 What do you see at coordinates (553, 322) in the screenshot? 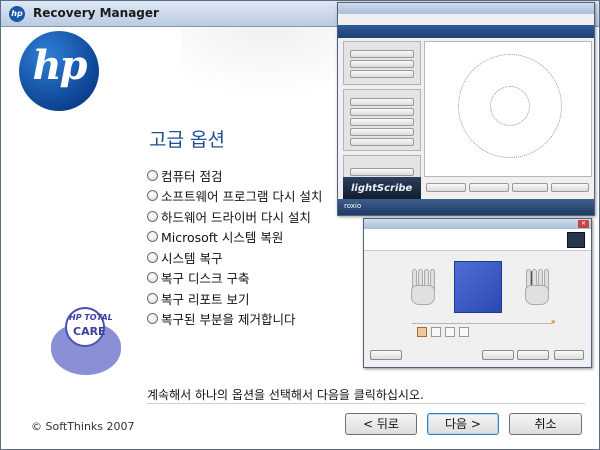
I see `star-icon: ★` at bounding box center [553, 322].